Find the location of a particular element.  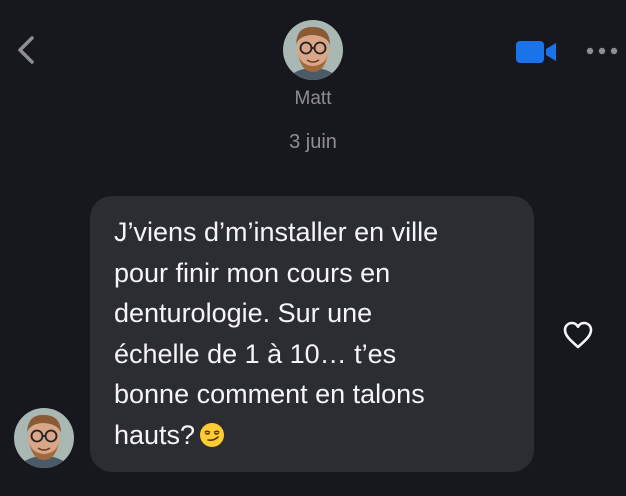

heart-outline-icon is located at coordinates (578, 335).